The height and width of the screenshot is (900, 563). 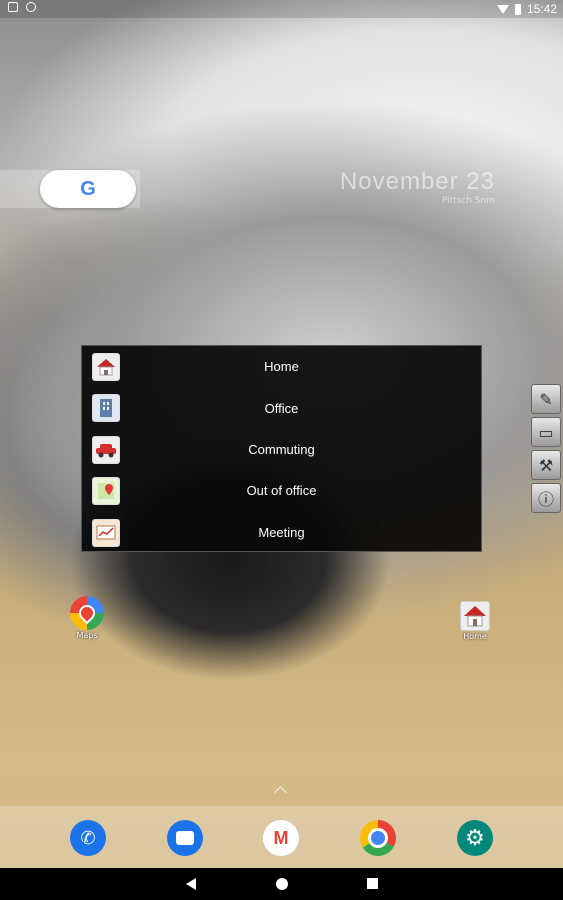 I want to click on date-subtext: Pittsch Snm, so click(x=468, y=201).